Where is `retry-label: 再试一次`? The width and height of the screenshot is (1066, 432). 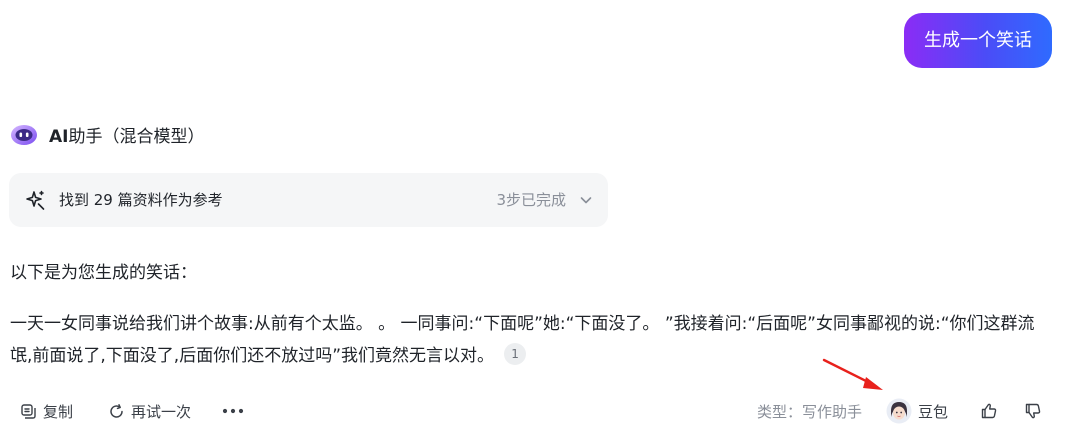 retry-label: 再试一次 is located at coordinates (161, 411).